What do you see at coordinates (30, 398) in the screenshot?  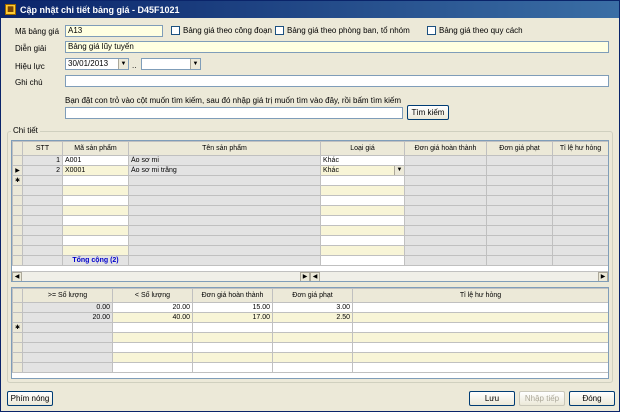 I see `hotkey-button: Phím nóng` at bounding box center [30, 398].